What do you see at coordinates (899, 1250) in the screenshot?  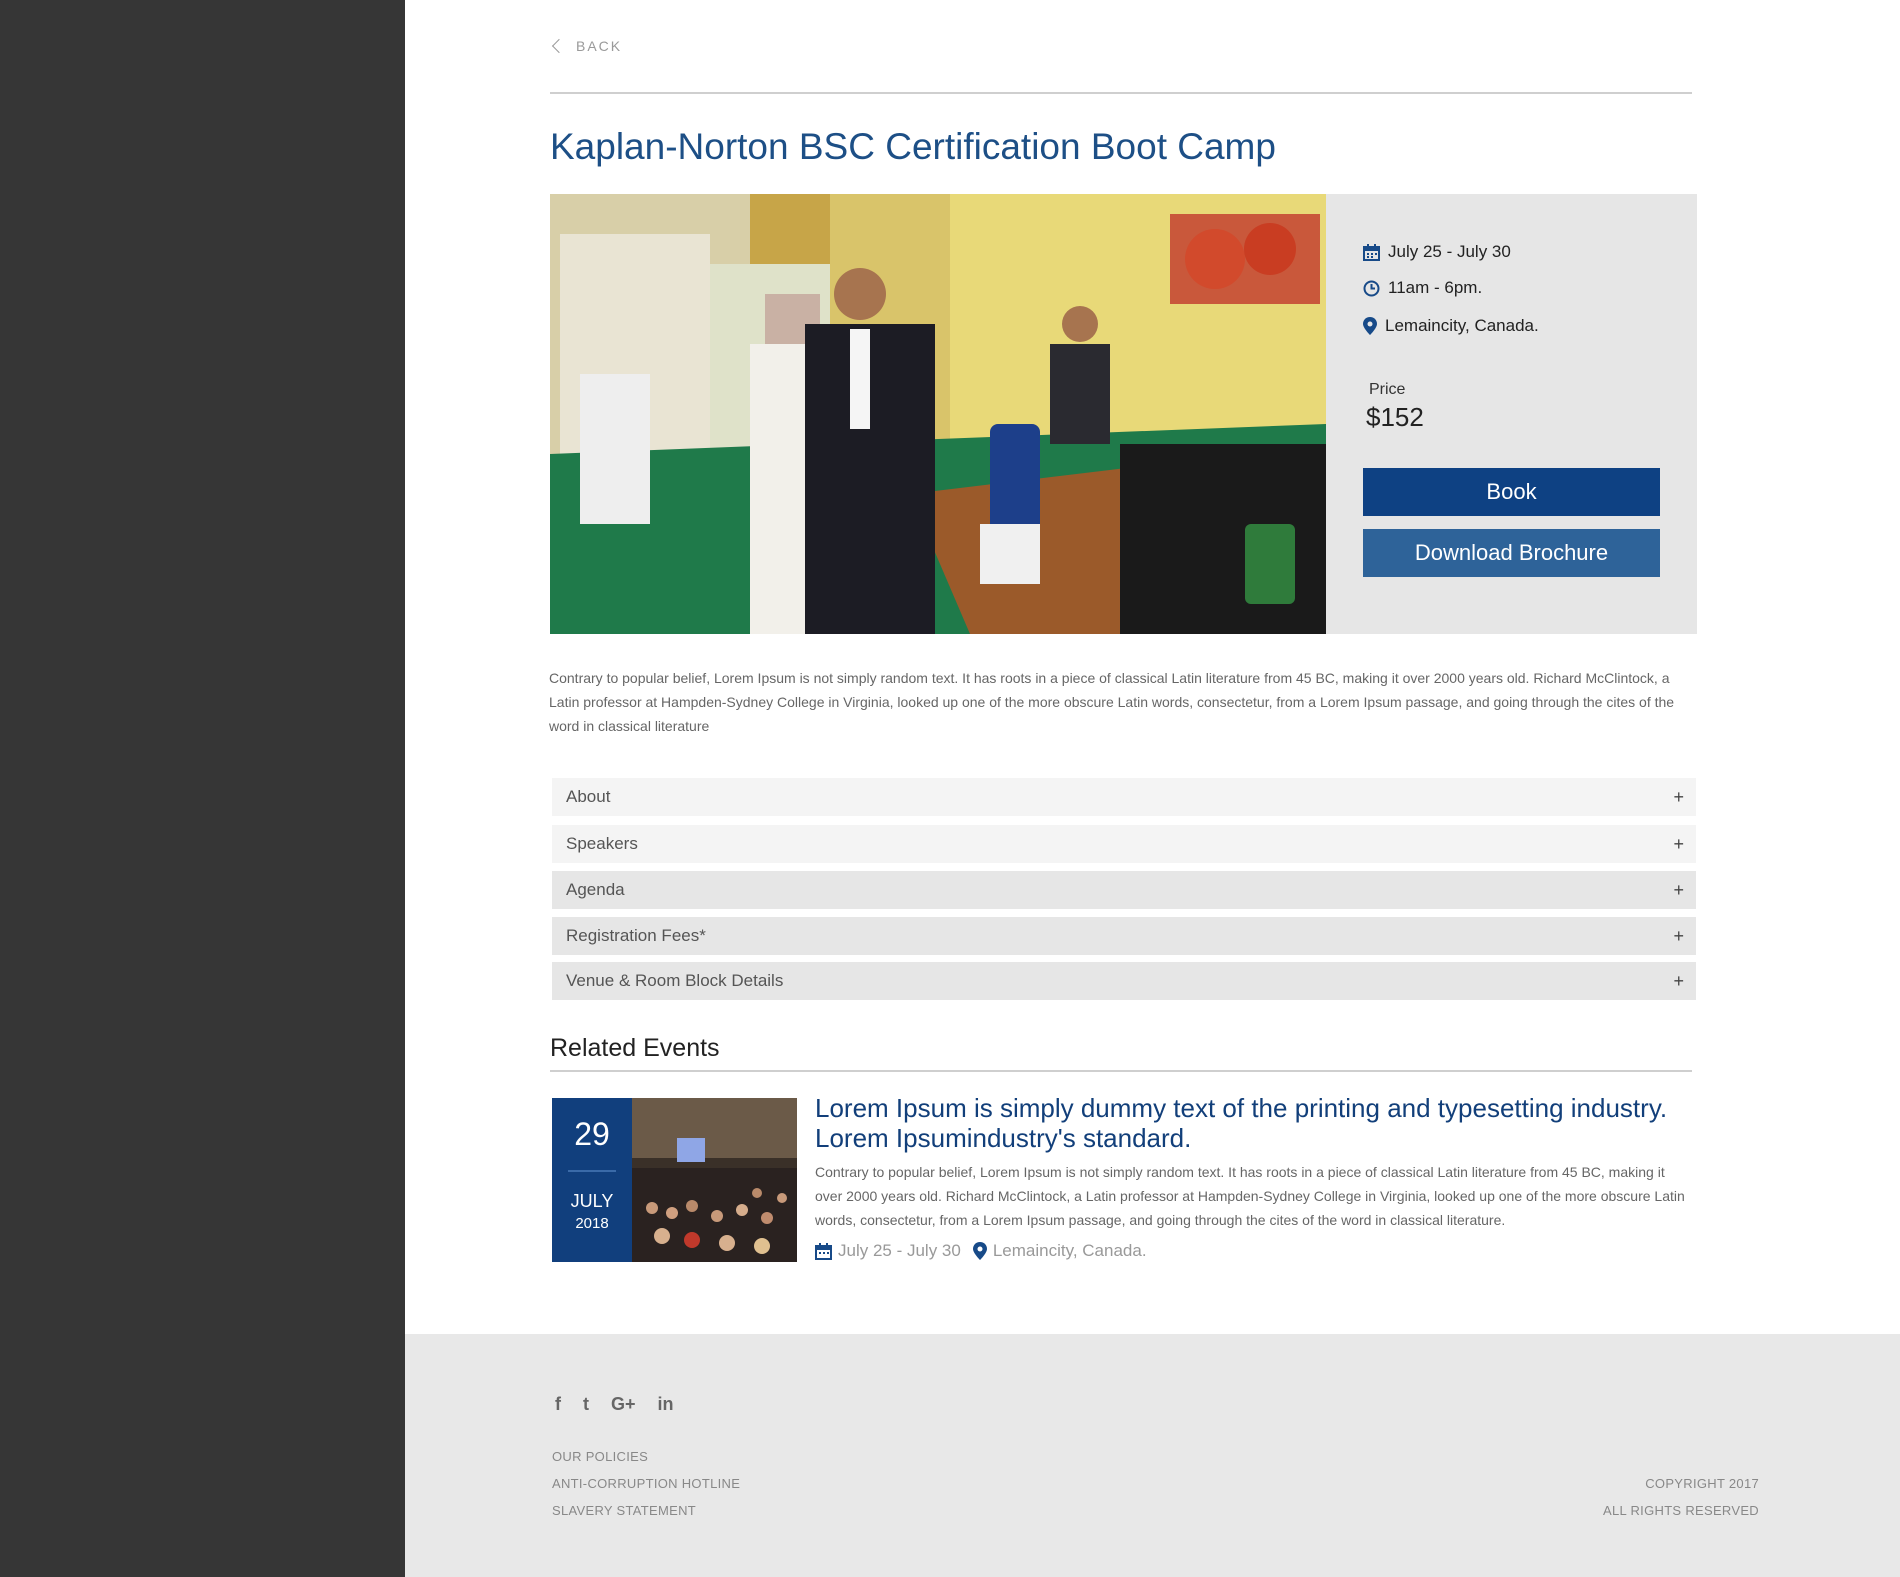 I see `related-event-date: July 25 - July 30` at bounding box center [899, 1250].